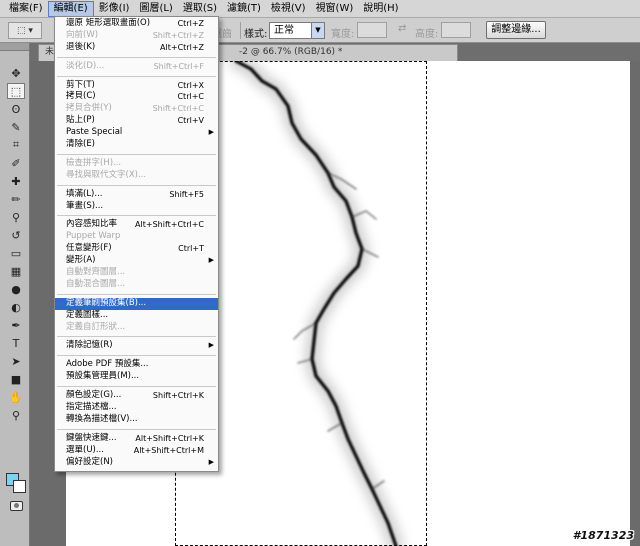  Describe the element at coordinates (25, 30) in the screenshot. I see `tool-preset-picker: ⬚ ▾` at that location.